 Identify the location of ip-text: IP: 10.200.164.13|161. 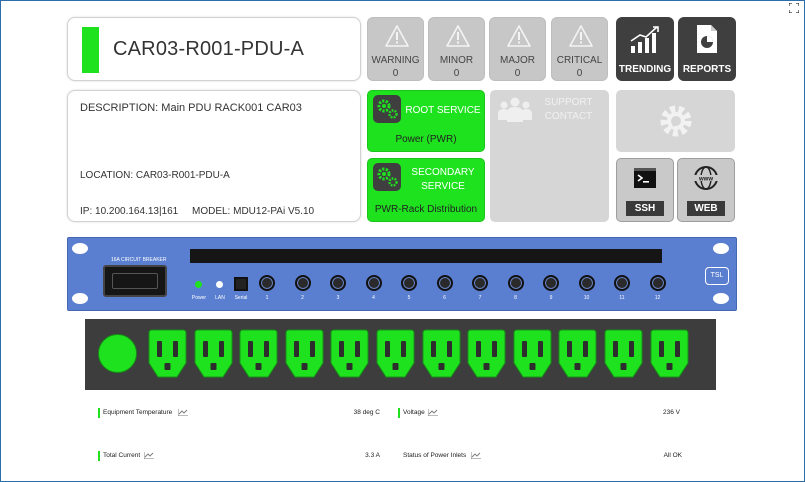
(129, 211).